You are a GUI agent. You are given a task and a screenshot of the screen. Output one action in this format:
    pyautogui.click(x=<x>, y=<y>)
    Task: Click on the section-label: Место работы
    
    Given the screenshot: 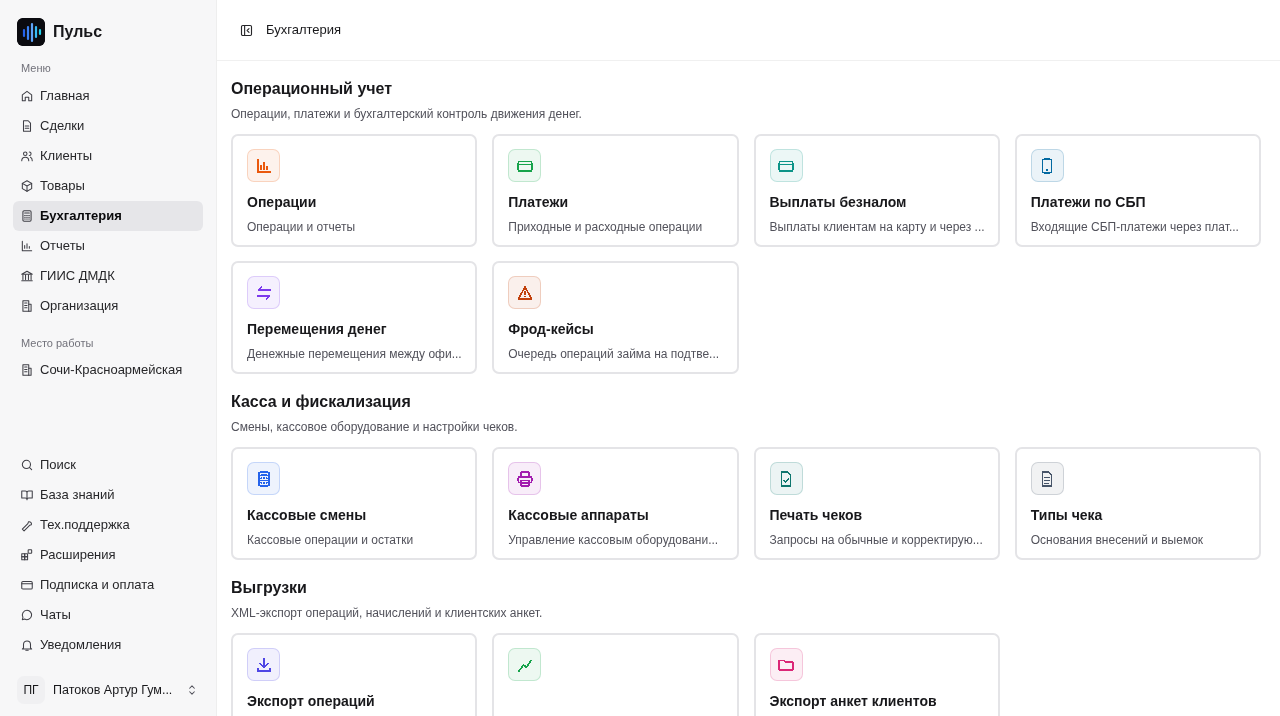 What is the action you would take?
    pyautogui.click(x=57, y=343)
    